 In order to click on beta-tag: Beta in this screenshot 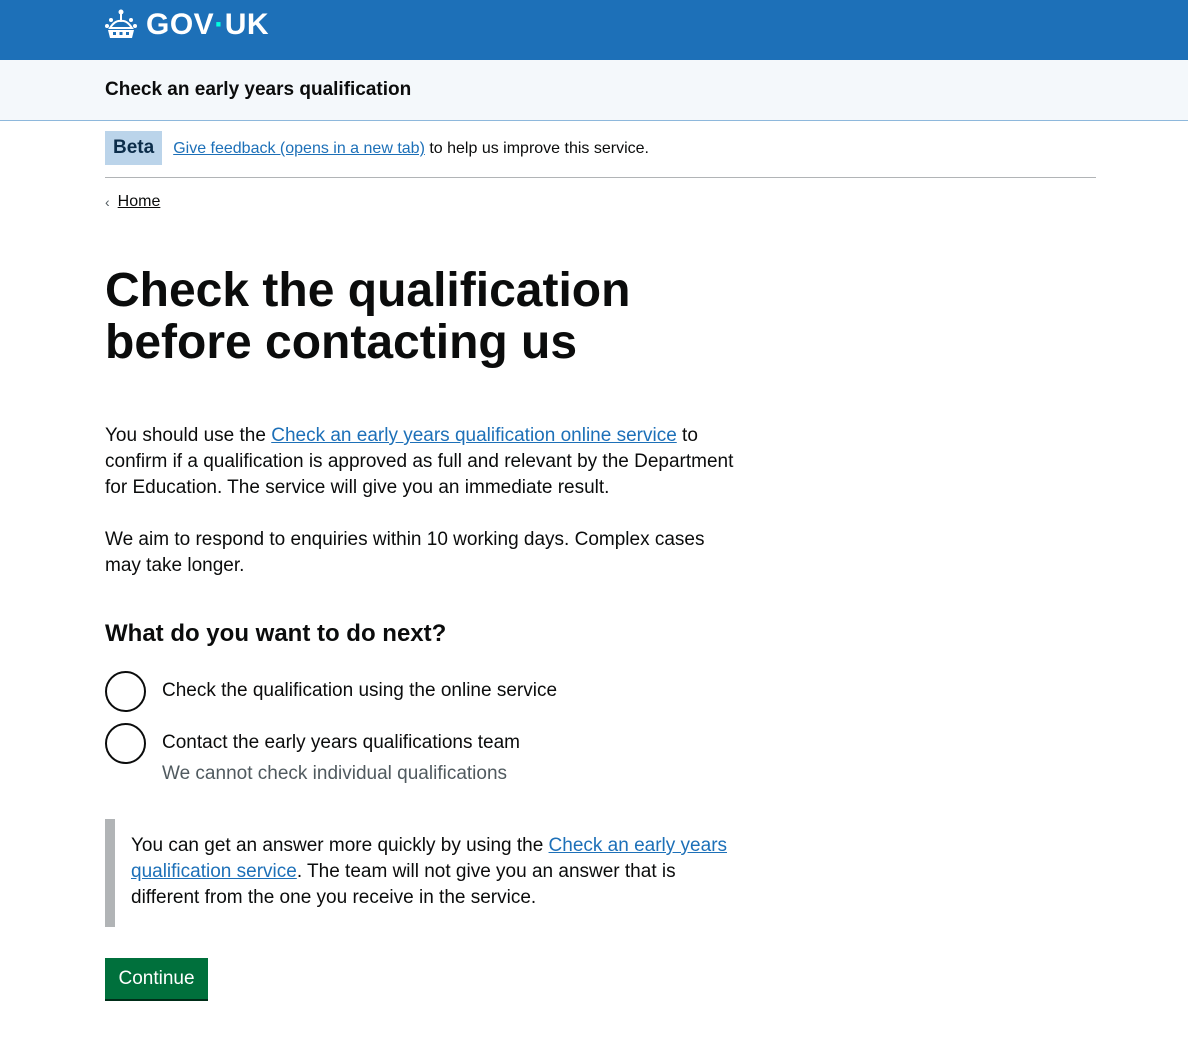, I will do `click(134, 148)`.